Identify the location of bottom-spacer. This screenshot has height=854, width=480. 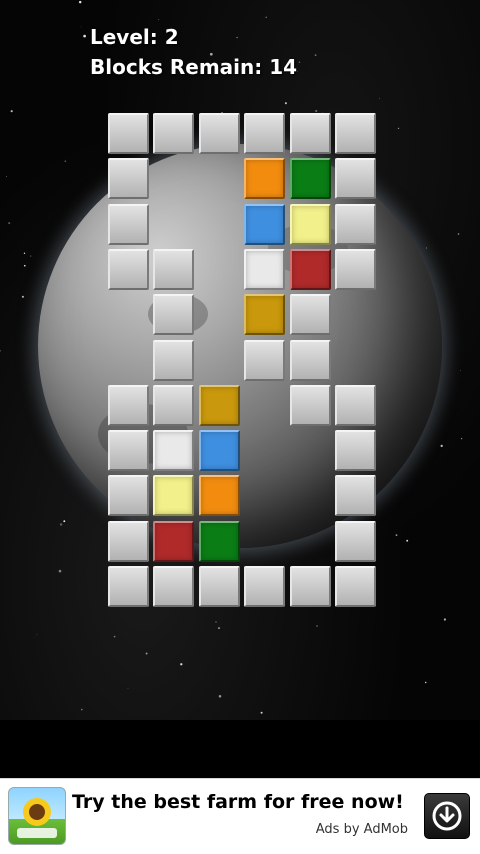
(240, 749).